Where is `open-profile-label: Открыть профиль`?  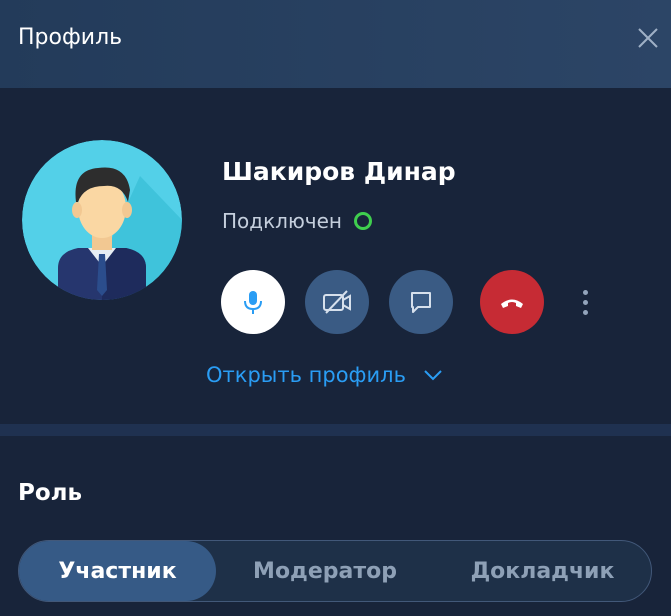 open-profile-label: Открыть профиль is located at coordinates (306, 375).